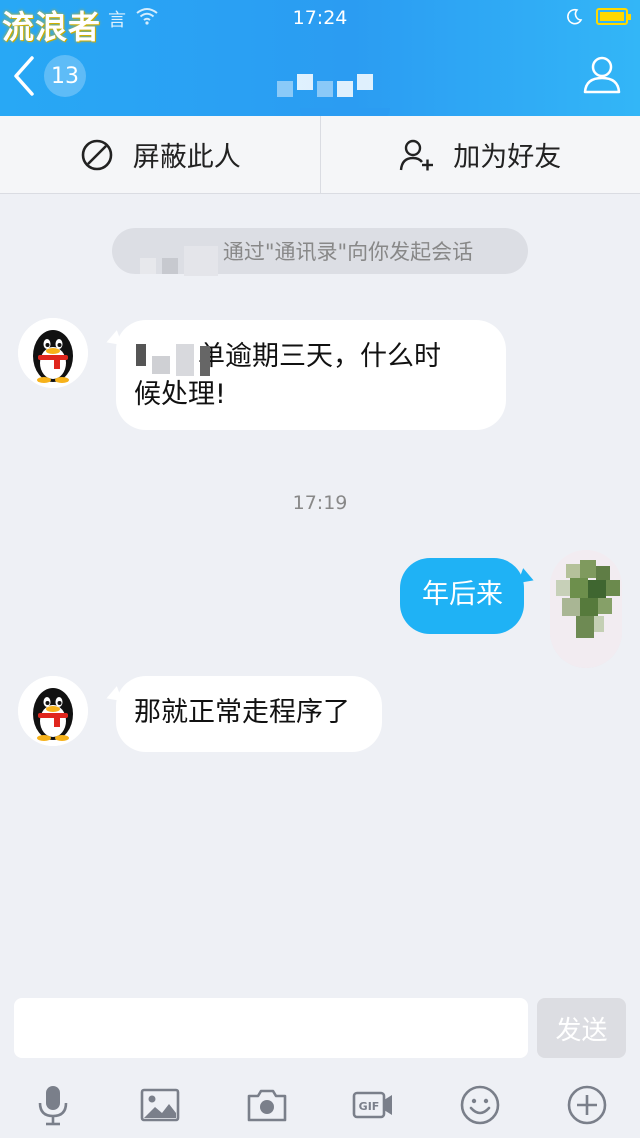 The height and width of the screenshot is (1138, 640). What do you see at coordinates (65, 76) in the screenshot?
I see `unread-count-badge: 13` at bounding box center [65, 76].